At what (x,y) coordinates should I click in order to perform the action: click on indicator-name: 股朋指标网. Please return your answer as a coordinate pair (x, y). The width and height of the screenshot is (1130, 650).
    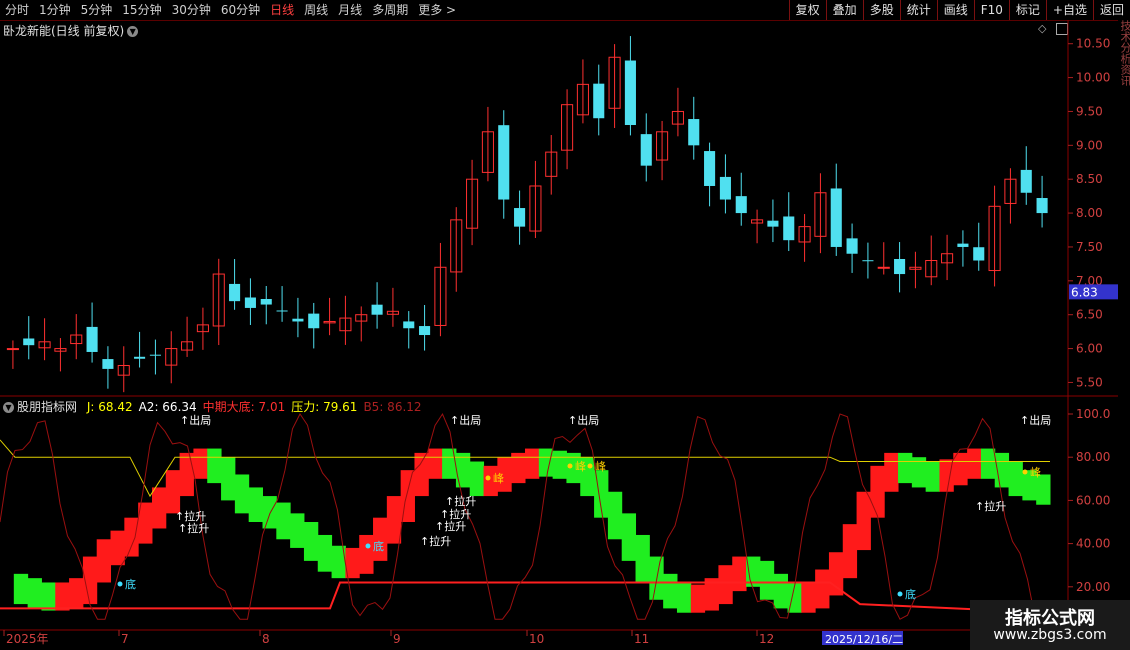
    Looking at the image, I should click on (47, 407).